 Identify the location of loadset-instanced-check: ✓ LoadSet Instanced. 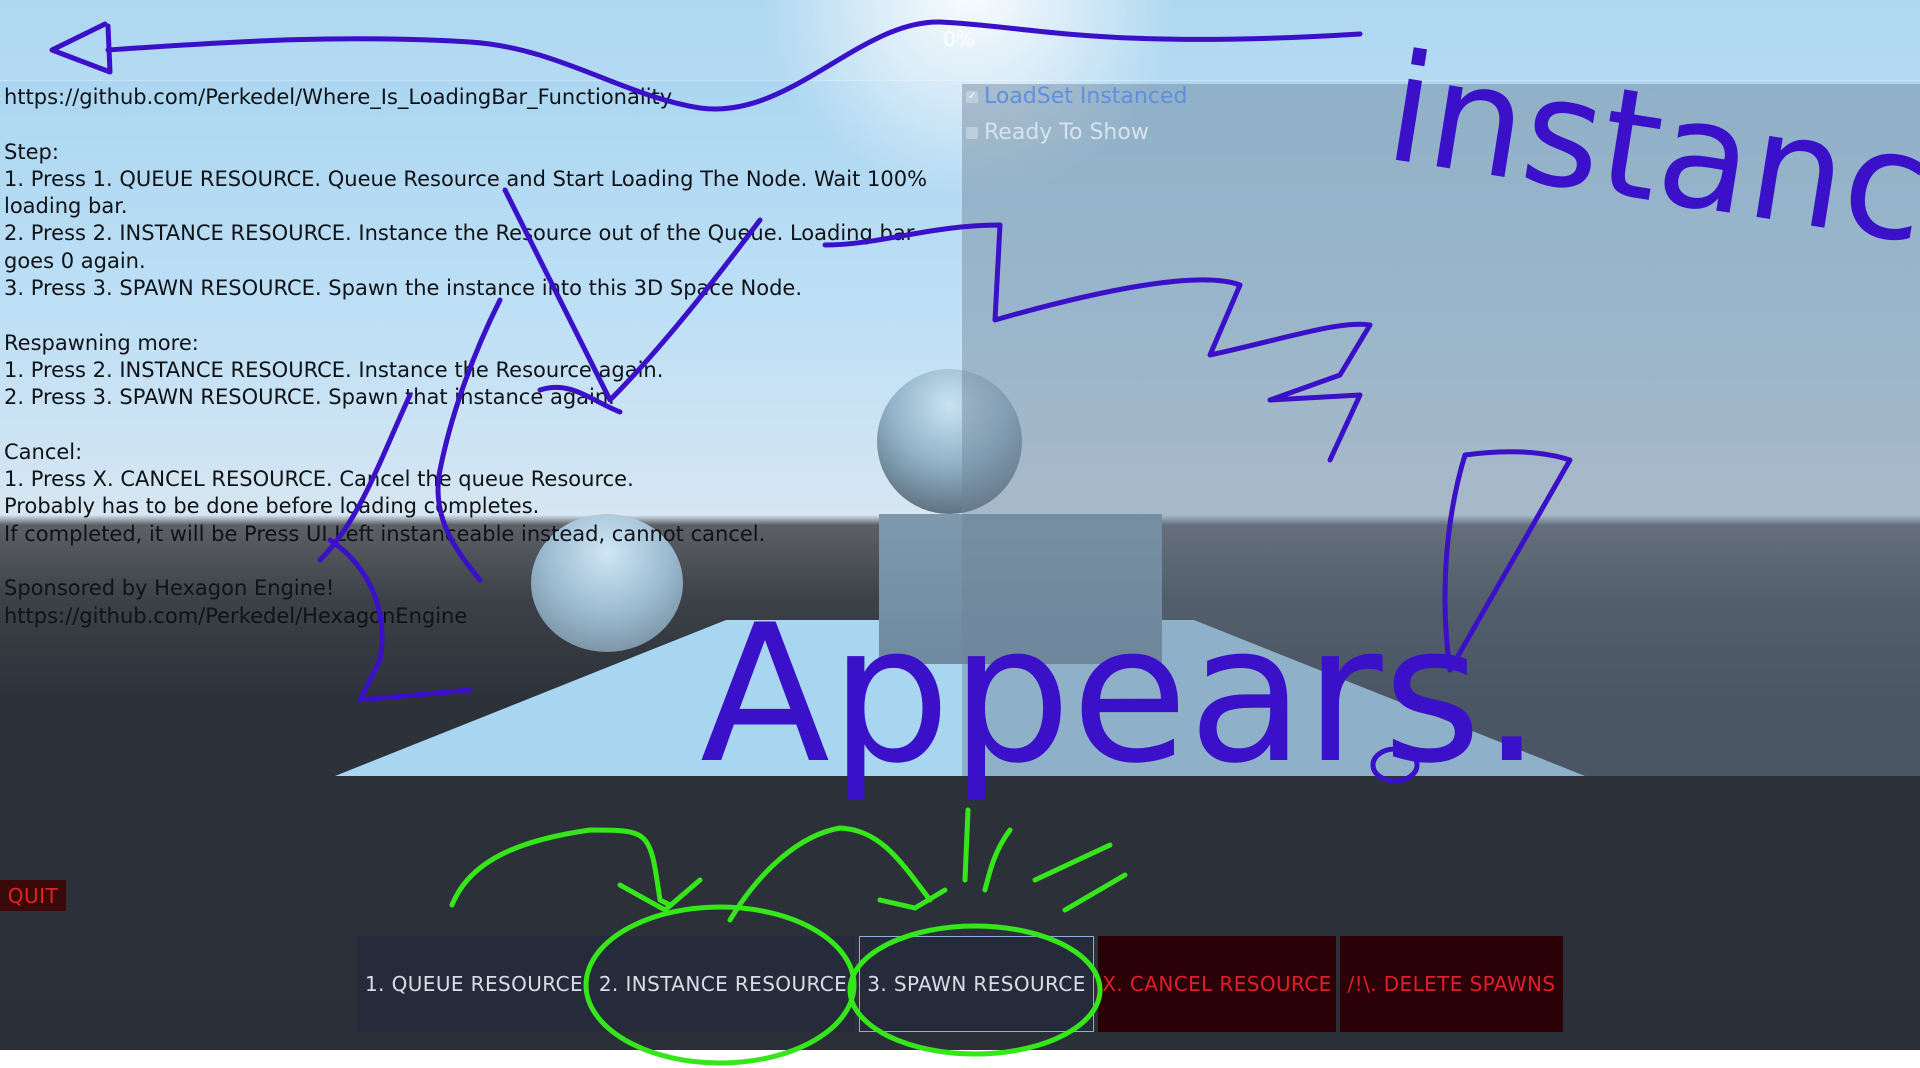
(1076, 96).